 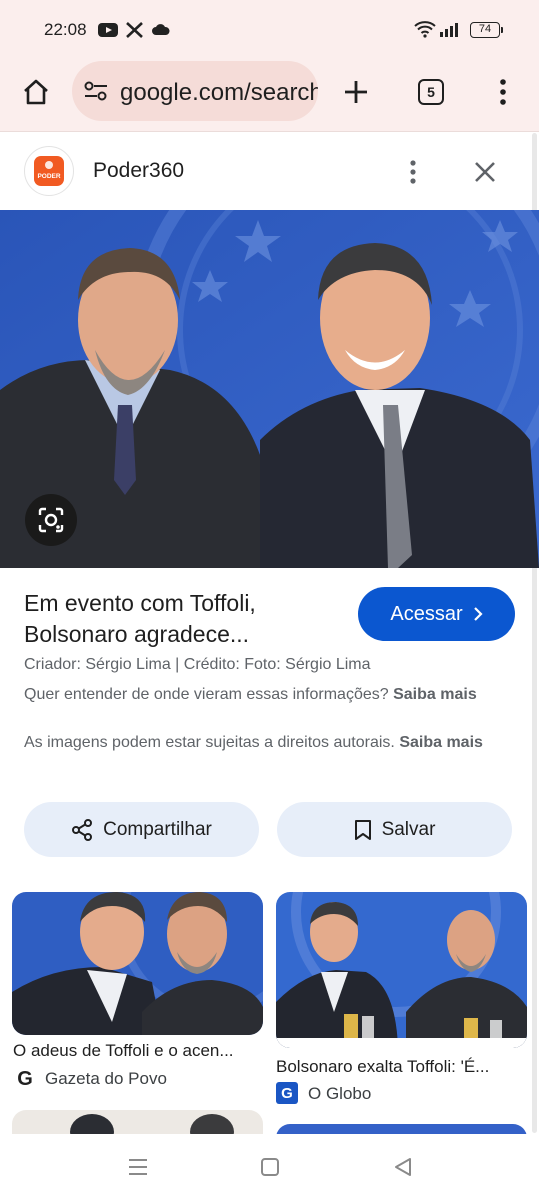 I want to click on related-source-2: O Globo, so click(x=340, y=1093).